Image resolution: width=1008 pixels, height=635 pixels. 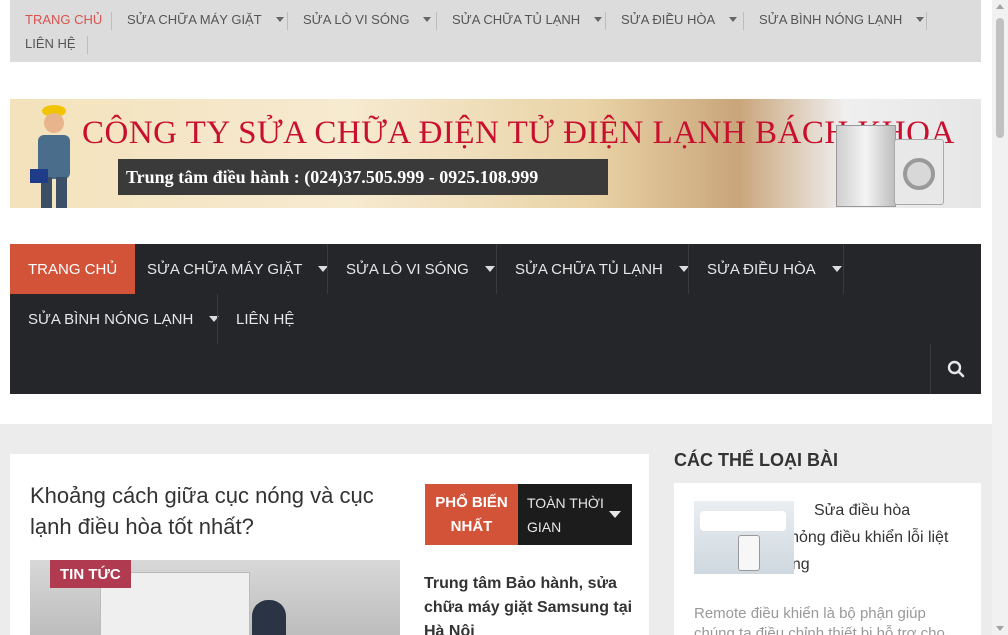 I want to click on main-nav-item-microwave: SỬA LÒ VI SÓNG, so click(x=420, y=269).